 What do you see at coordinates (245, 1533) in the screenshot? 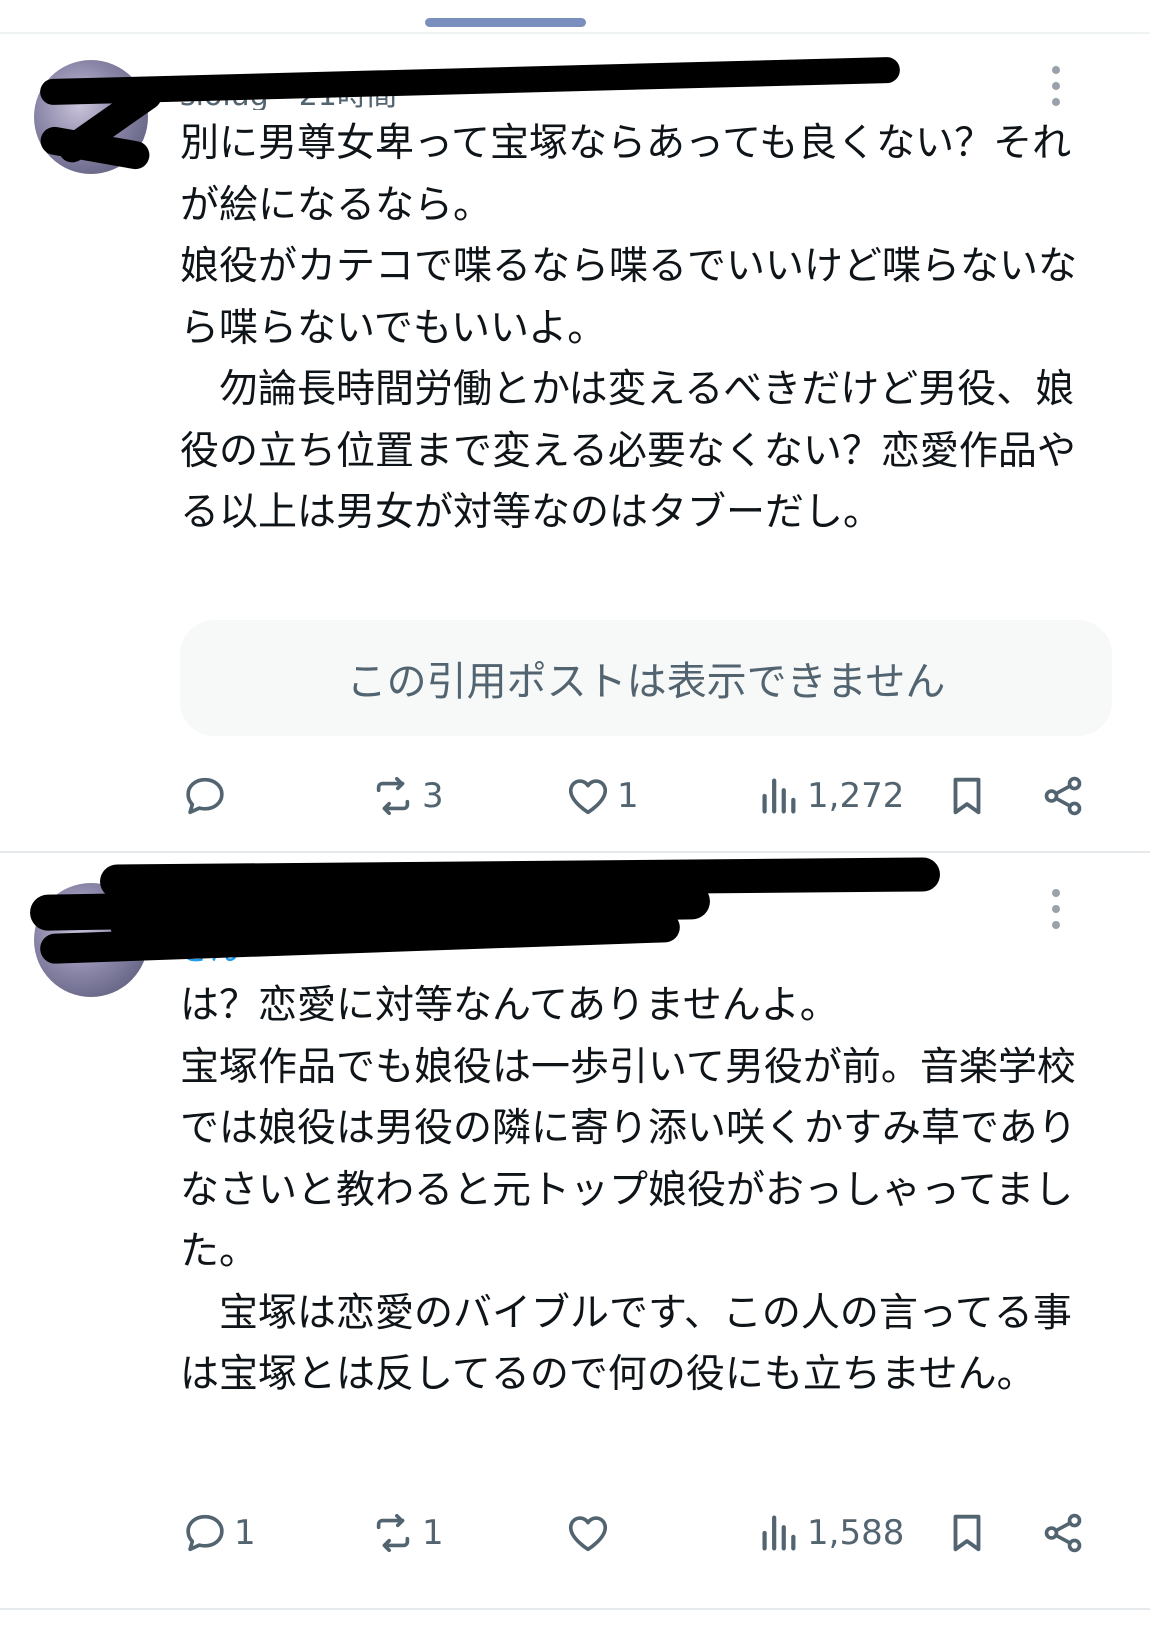
I see `reply-count: 1` at bounding box center [245, 1533].